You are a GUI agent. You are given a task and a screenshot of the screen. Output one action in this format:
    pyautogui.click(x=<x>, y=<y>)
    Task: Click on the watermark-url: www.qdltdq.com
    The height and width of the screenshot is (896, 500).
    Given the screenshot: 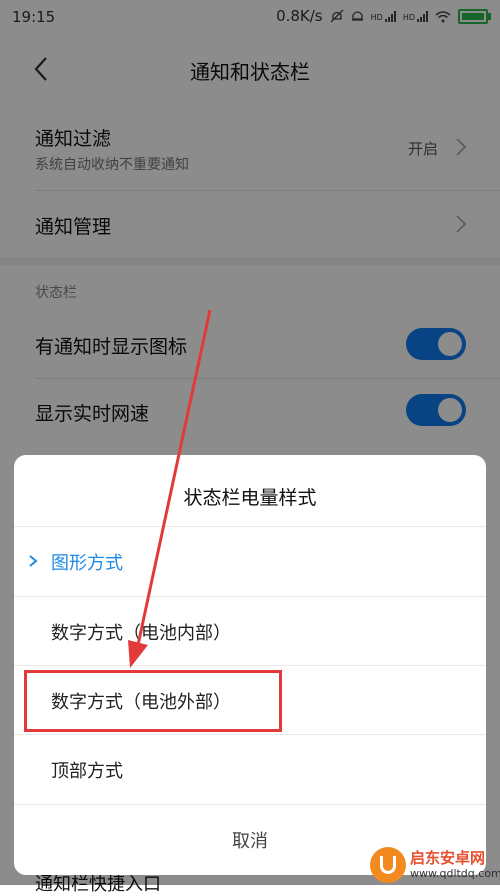 What is the action you would take?
    pyautogui.click(x=455, y=873)
    